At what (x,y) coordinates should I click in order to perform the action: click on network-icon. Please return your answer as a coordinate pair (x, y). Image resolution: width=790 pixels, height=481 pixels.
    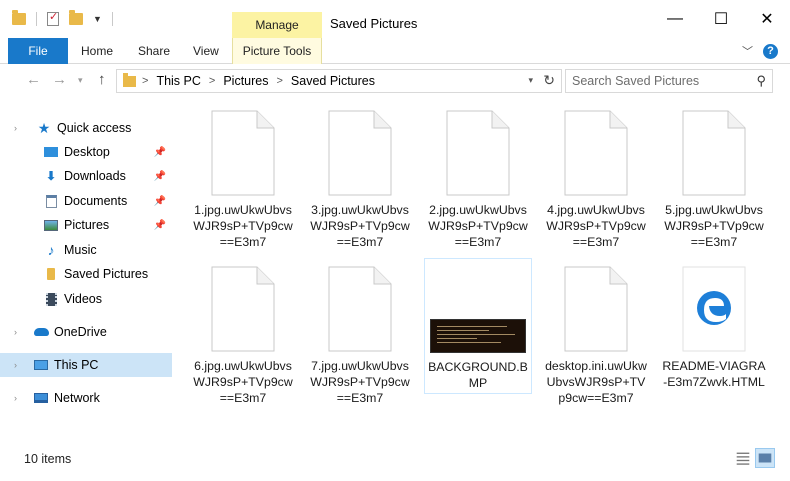
    Looking at the image, I should click on (41, 398).